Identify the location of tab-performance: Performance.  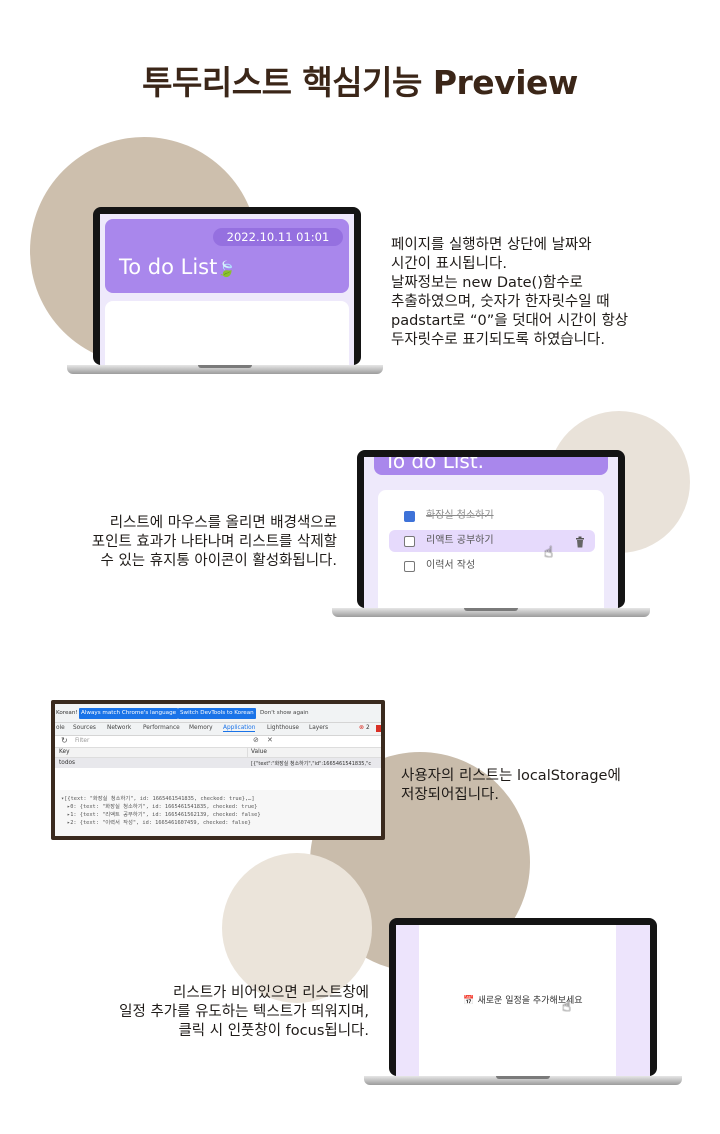
(161, 728).